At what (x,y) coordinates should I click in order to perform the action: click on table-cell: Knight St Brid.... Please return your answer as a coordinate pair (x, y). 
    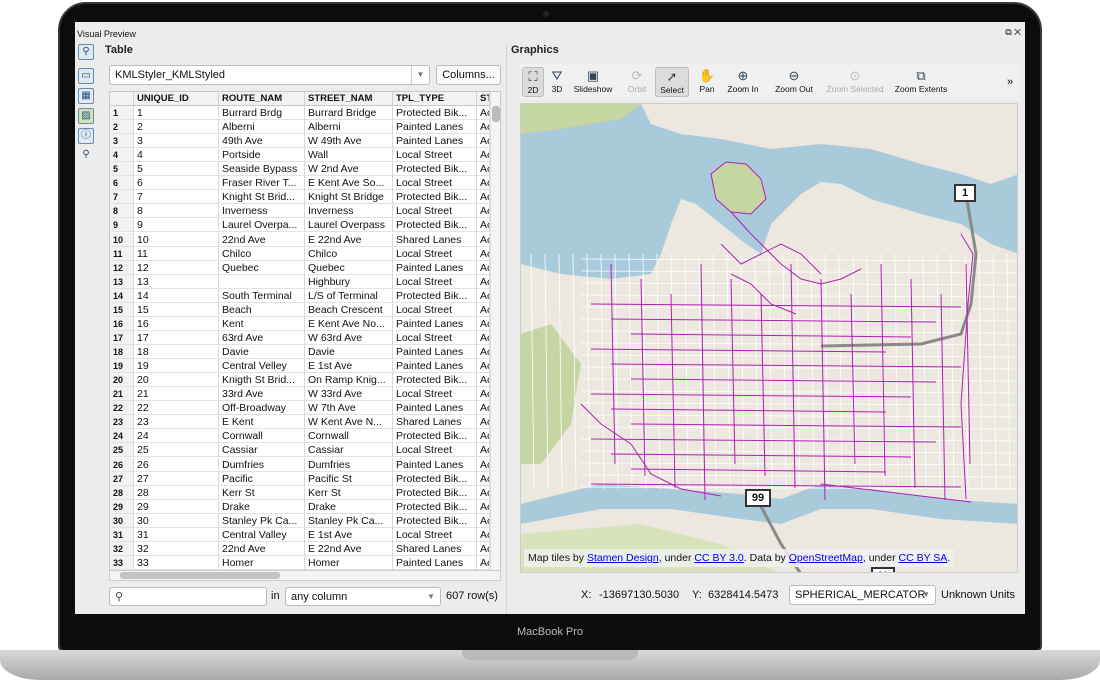
    Looking at the image, I should click on (262, 197).